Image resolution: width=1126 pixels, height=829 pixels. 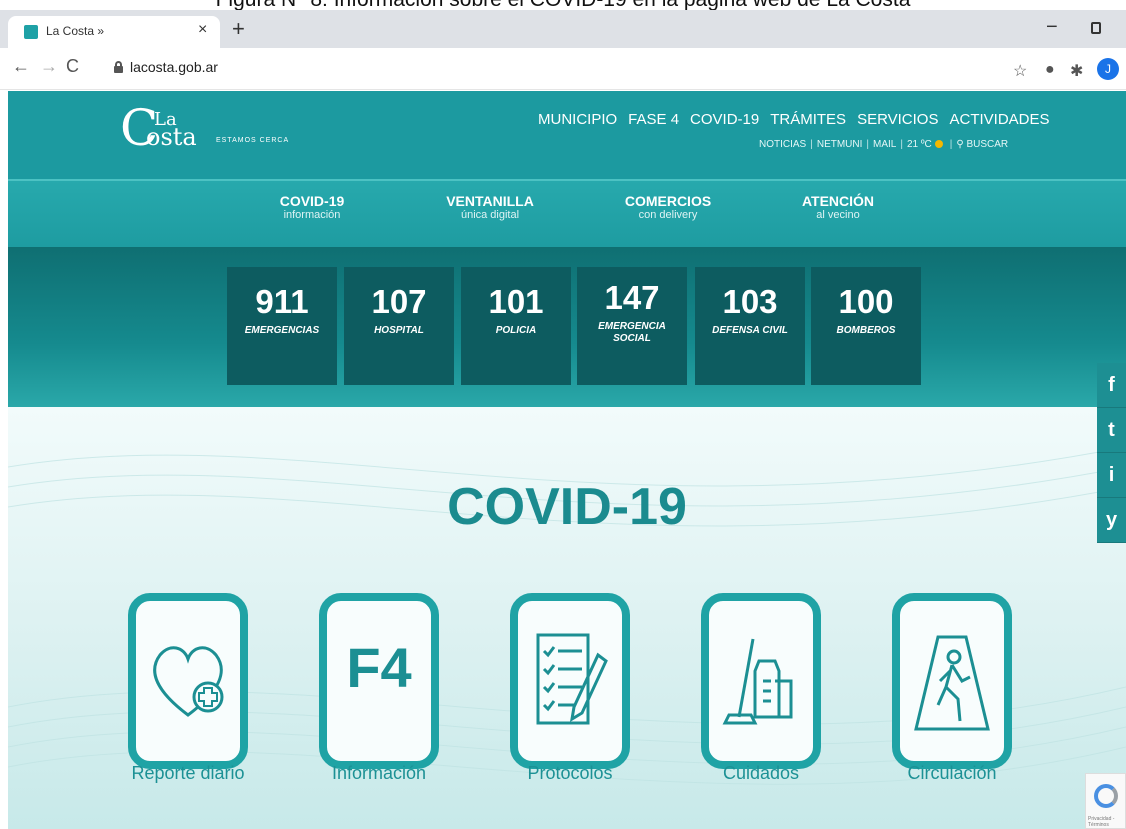 I want to click on nav-servicios: SERVICIOS, so click(x=897, y=119).